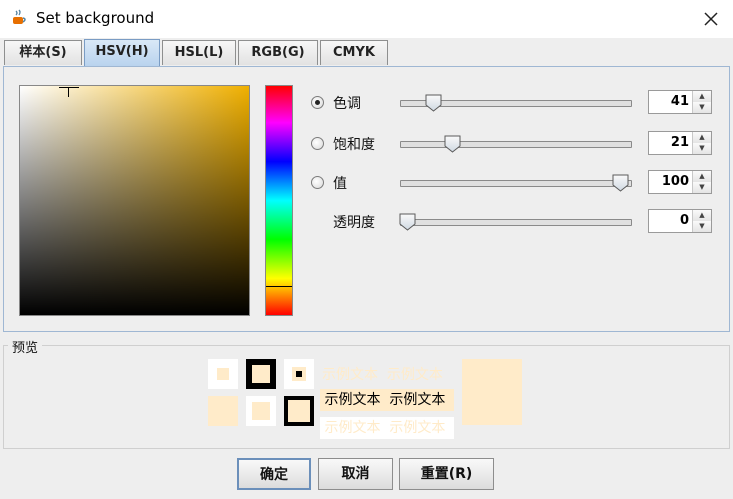 The image size is (733, 499). I want to click on component-value: 21, so click(679, 142).